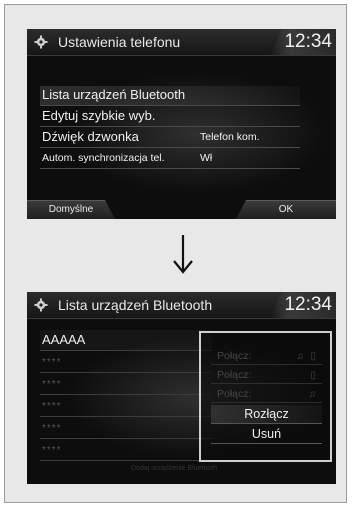  Describe the element at coordinates (99, 115) in the screenshot. I see `menu-item-label: Edytuj szybkie wyb.` at that location.